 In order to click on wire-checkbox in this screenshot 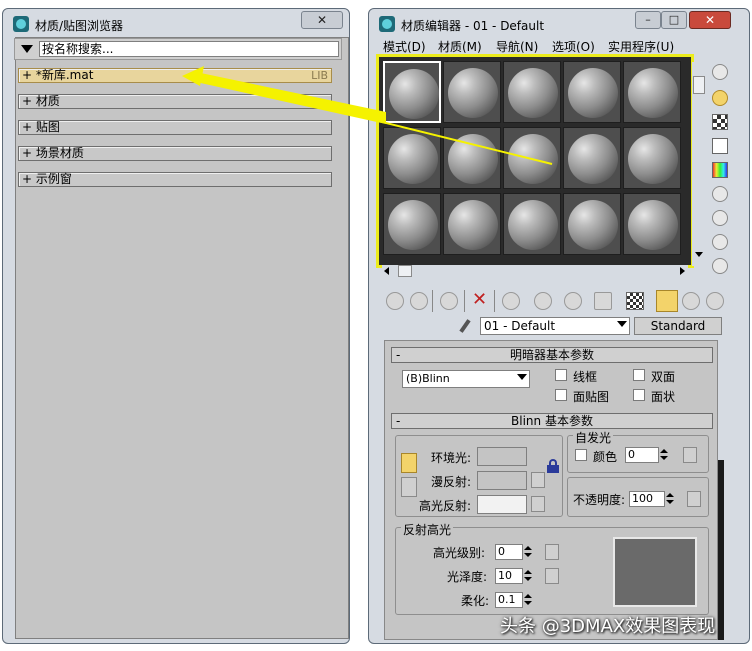, I will do `click(561, 375)`.